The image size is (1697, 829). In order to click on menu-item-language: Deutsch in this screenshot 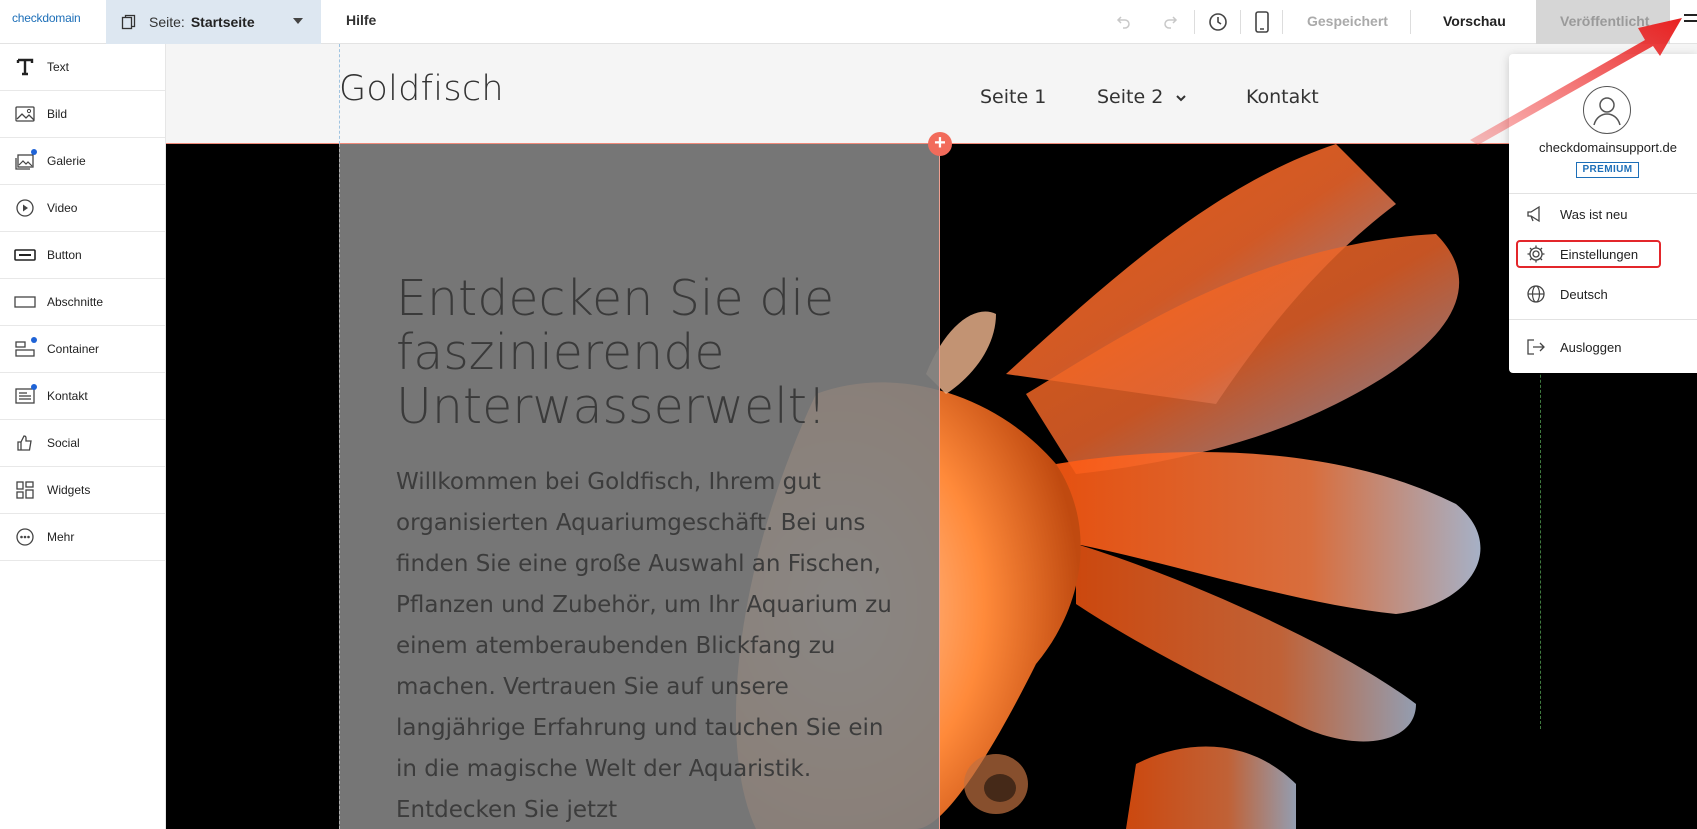, I will do `click(1605, 294)`.